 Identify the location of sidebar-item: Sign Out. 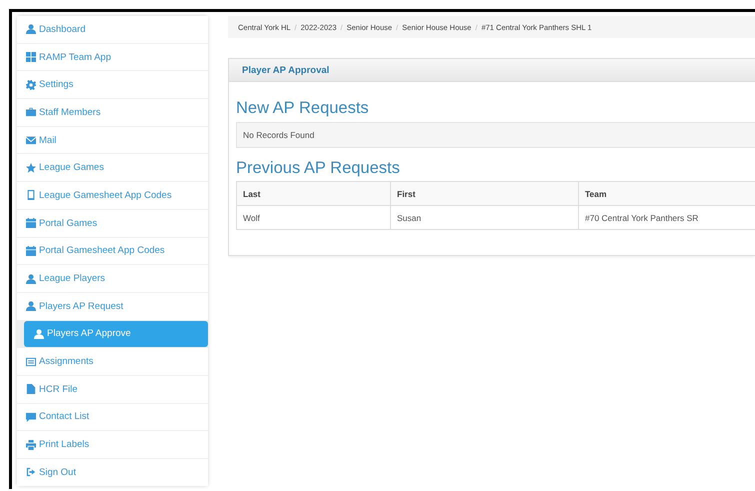
(112, 472).